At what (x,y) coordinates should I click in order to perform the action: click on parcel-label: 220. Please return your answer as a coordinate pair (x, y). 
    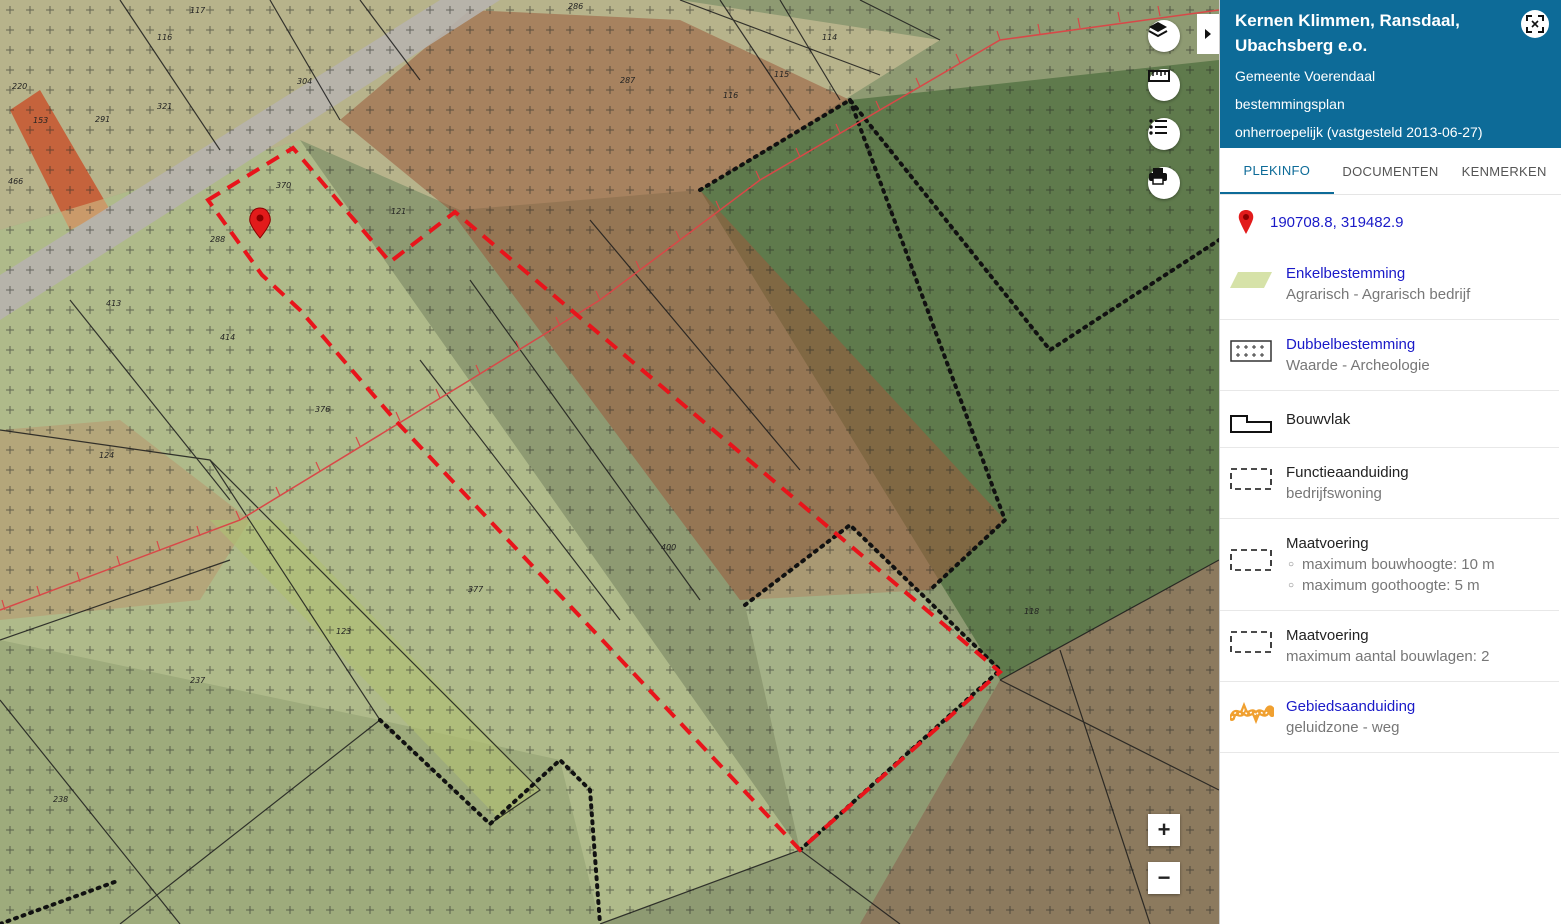
    Looking at the image, I should click on (19, 86).